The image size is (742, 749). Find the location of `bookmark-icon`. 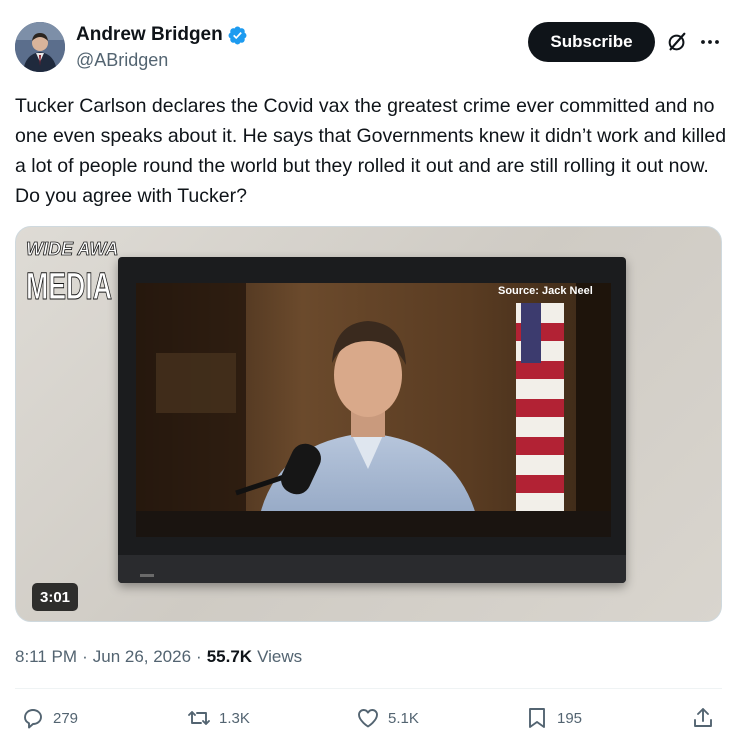

bookmark-icon is located at coordinates (537, 718).